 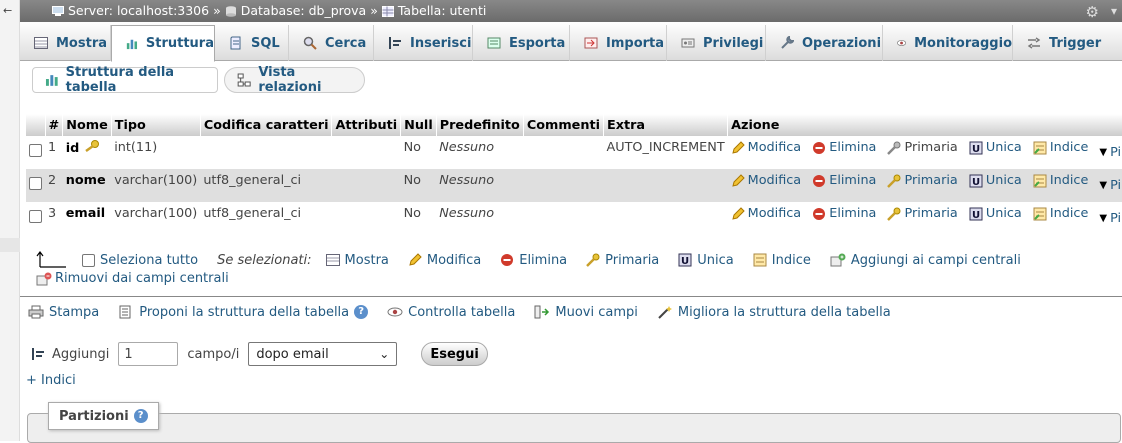 What do you see at coordinates (149, 260) in the screenshot?
I see `select-all-label: Seleziona tutto` at bounding box center [149, 260].